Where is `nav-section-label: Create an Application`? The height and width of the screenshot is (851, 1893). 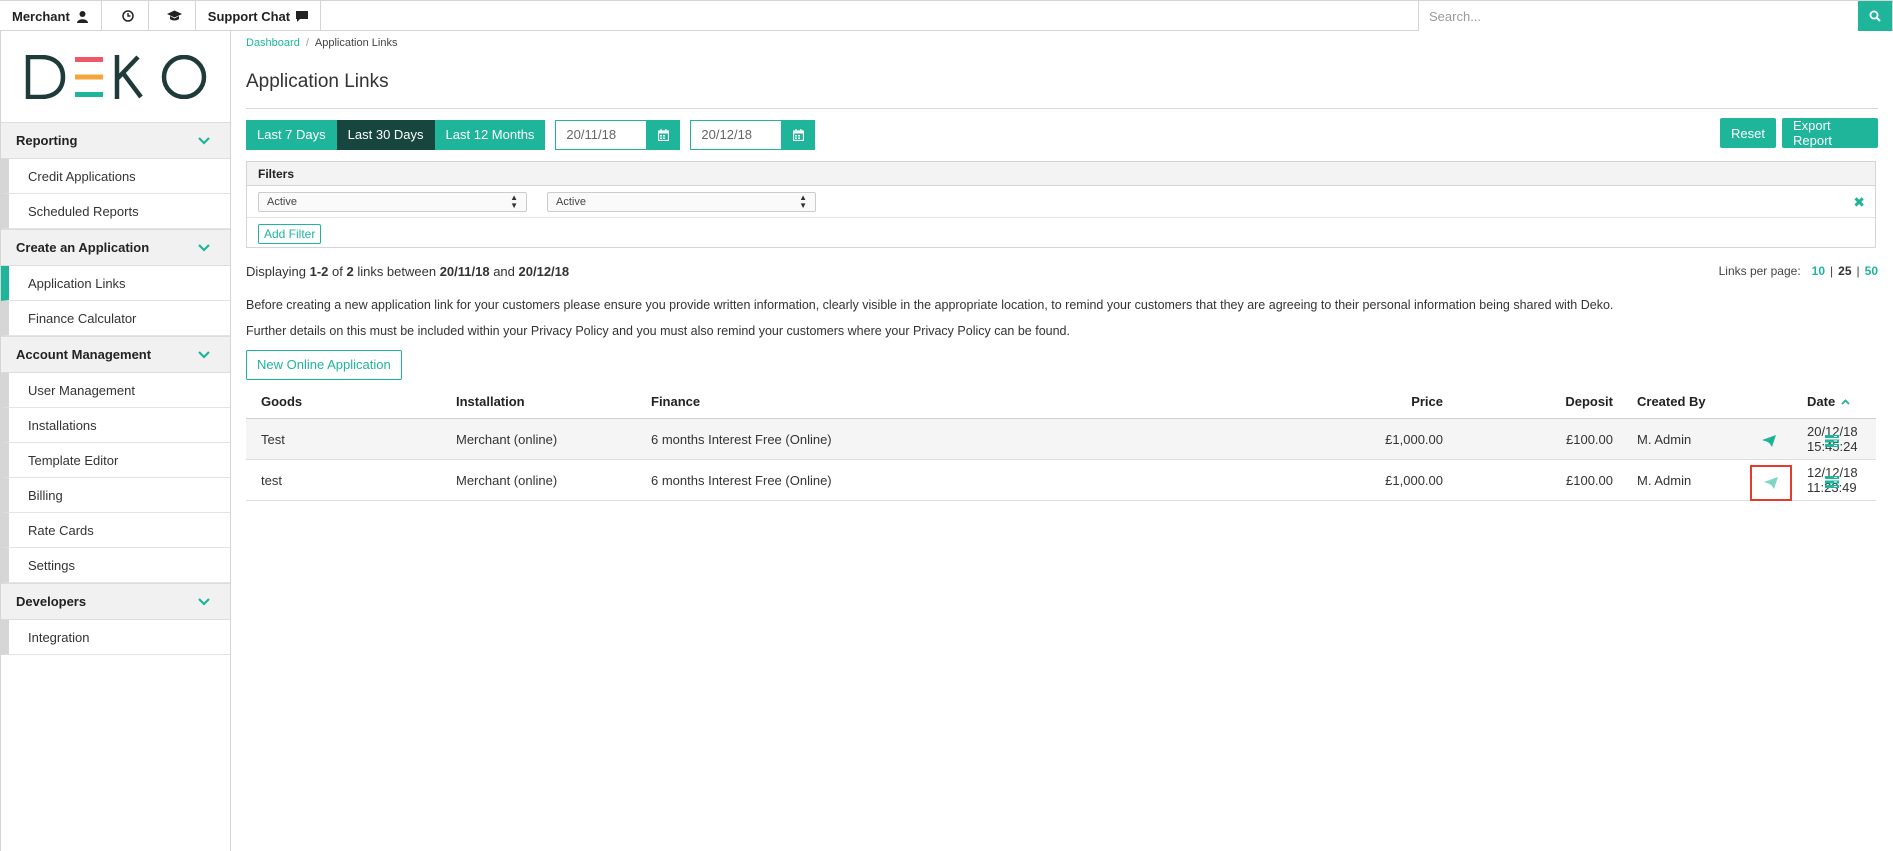
nav-section-label: Create an Application is located at coordinates (83, 247).